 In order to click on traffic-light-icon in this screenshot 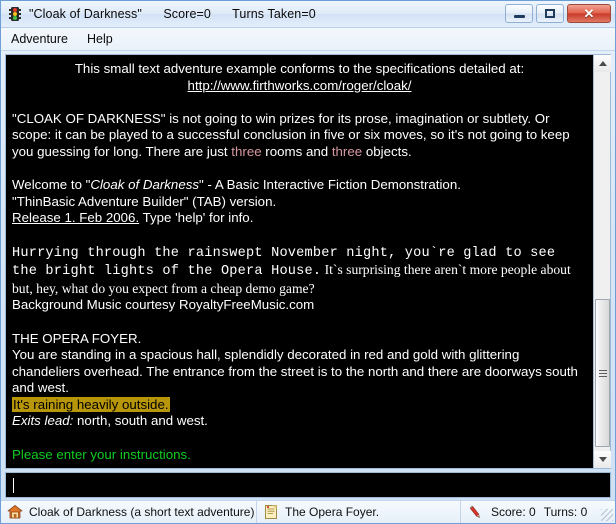, I will do `click(15, 14)`.